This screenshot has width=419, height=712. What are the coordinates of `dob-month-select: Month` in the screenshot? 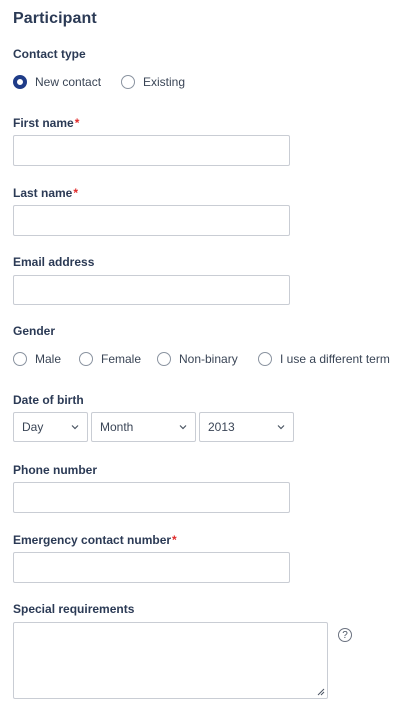 It's located at (143, 427).